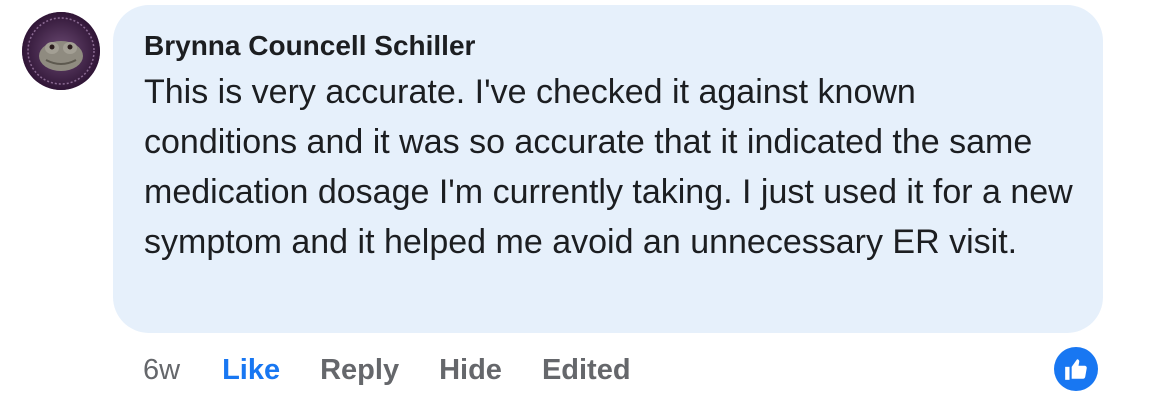 The image size is (1156, 406). I want to click on avatar, so click(61, 51).